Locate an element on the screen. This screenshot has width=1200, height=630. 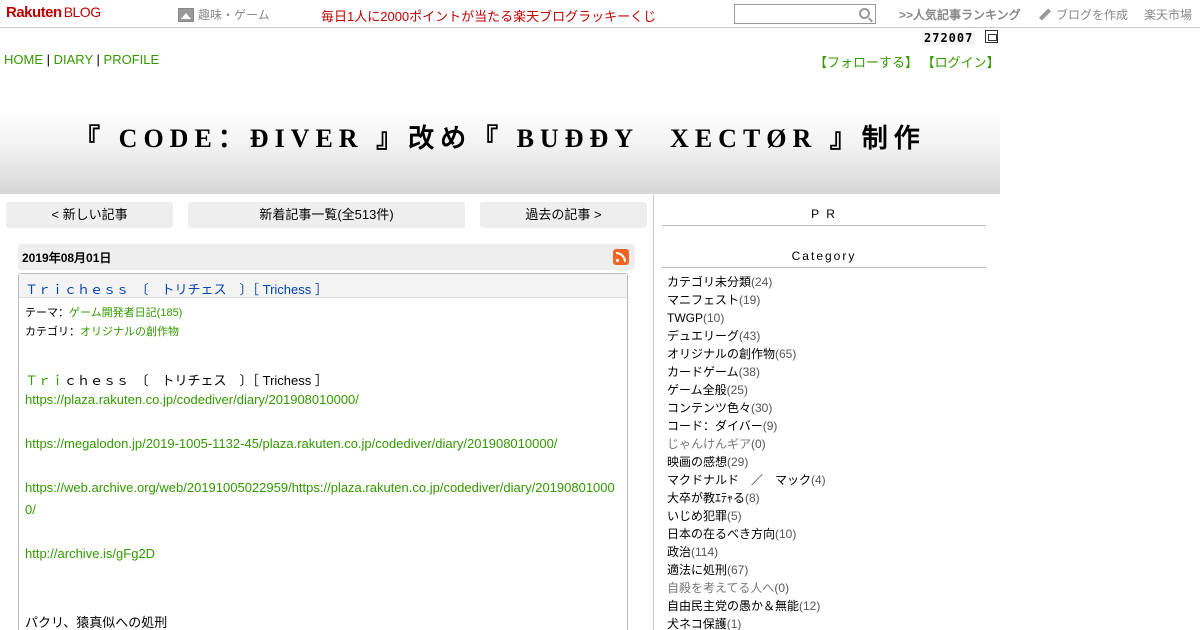
picture-icon is located at coordinates (186, 14).